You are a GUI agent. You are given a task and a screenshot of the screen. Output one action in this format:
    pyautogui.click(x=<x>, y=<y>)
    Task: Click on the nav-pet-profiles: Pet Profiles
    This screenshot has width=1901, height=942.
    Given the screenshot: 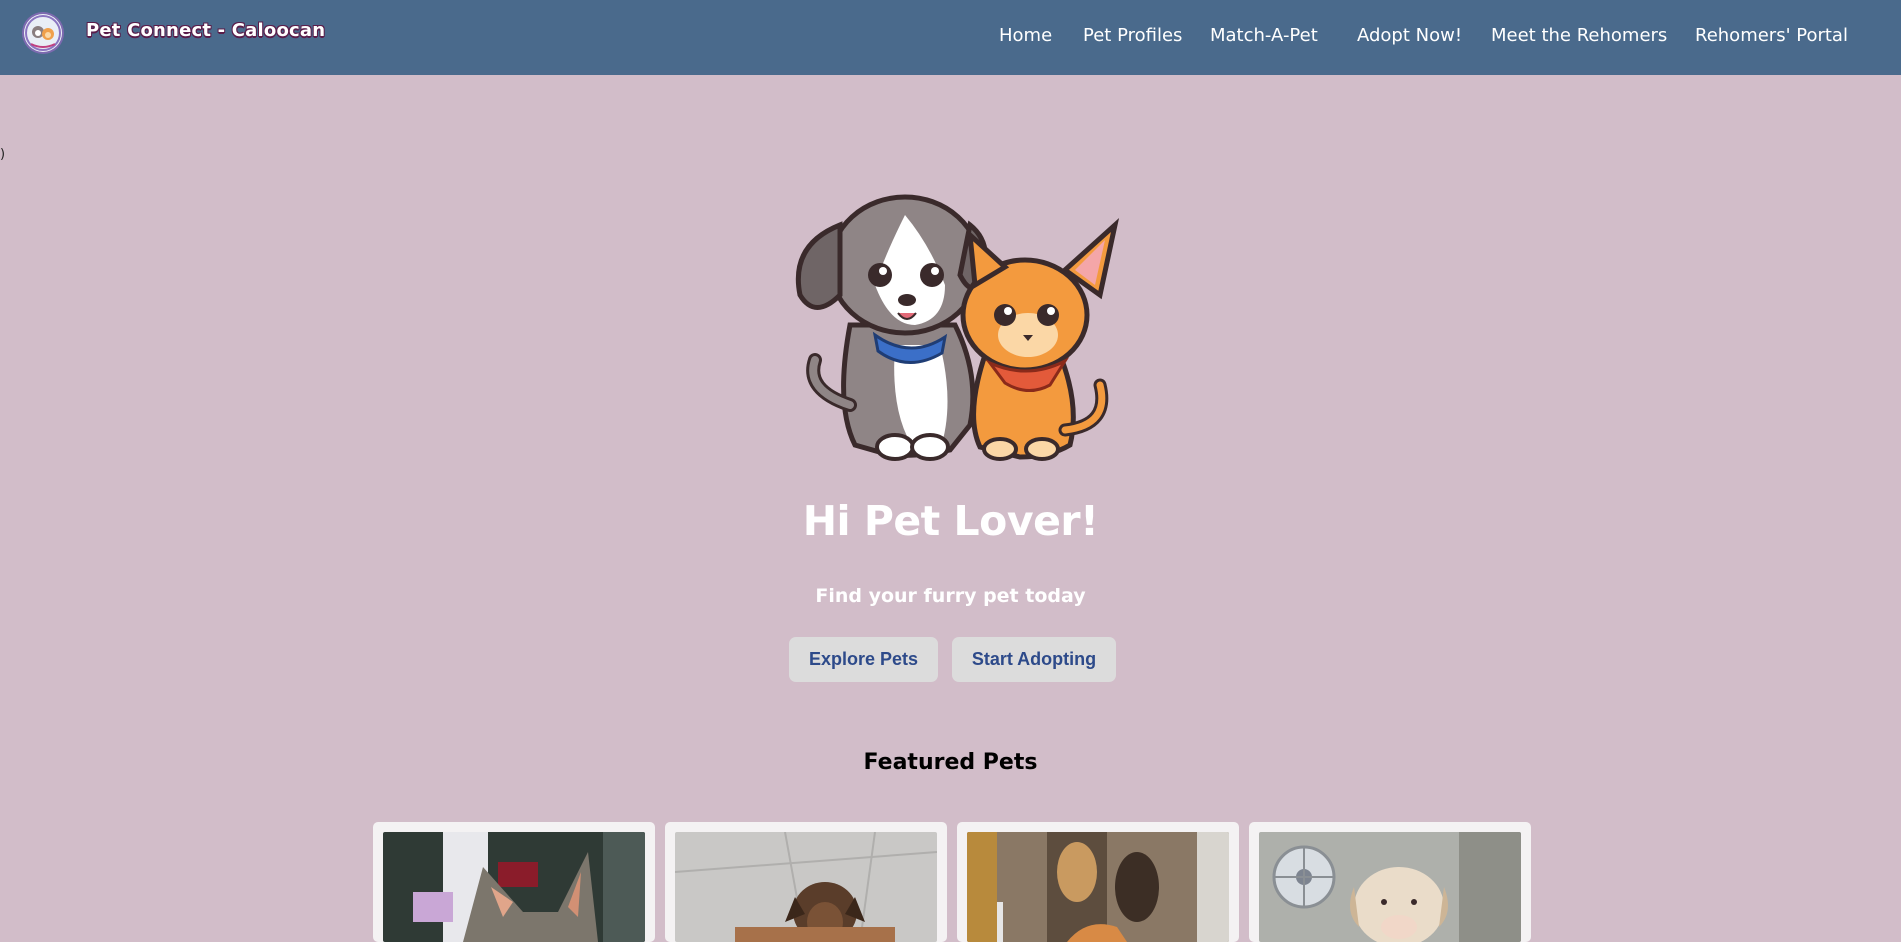 What is the action you would take?
    pyautogui.click(x=1132, y=35)
    